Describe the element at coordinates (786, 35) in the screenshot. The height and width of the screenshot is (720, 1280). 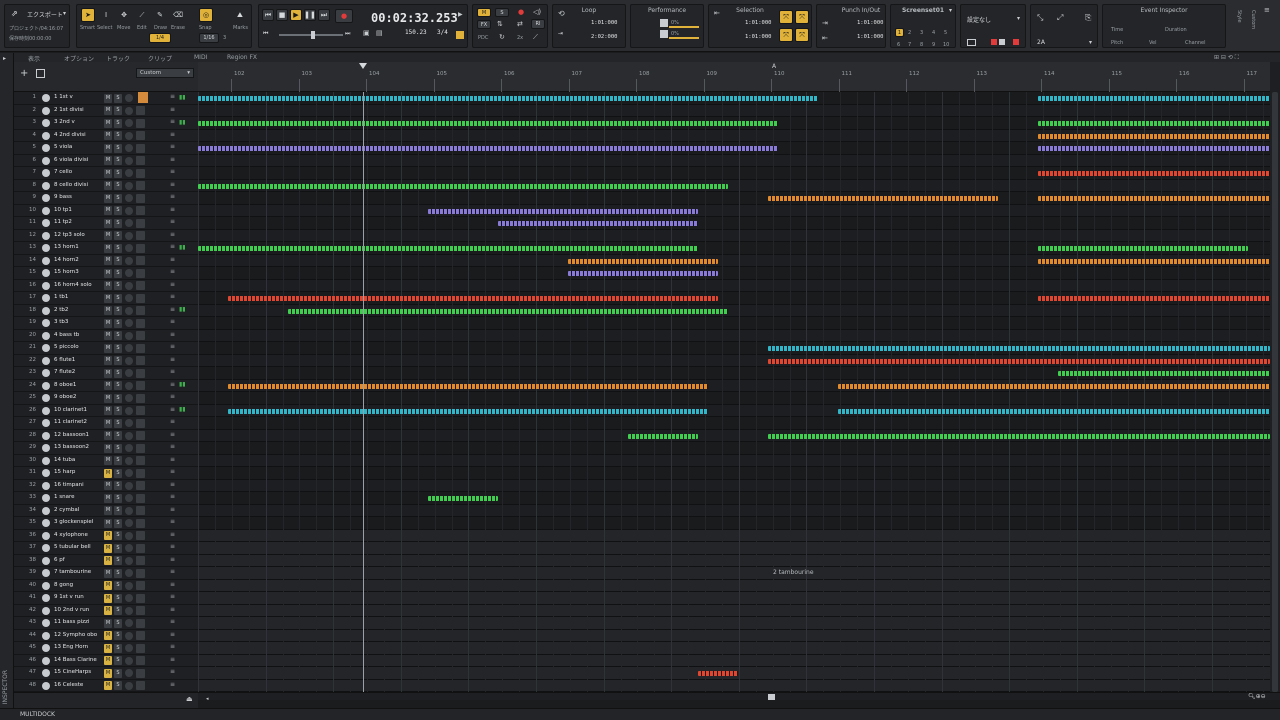
I see `autoscroll-icon: ⤧` at that location.